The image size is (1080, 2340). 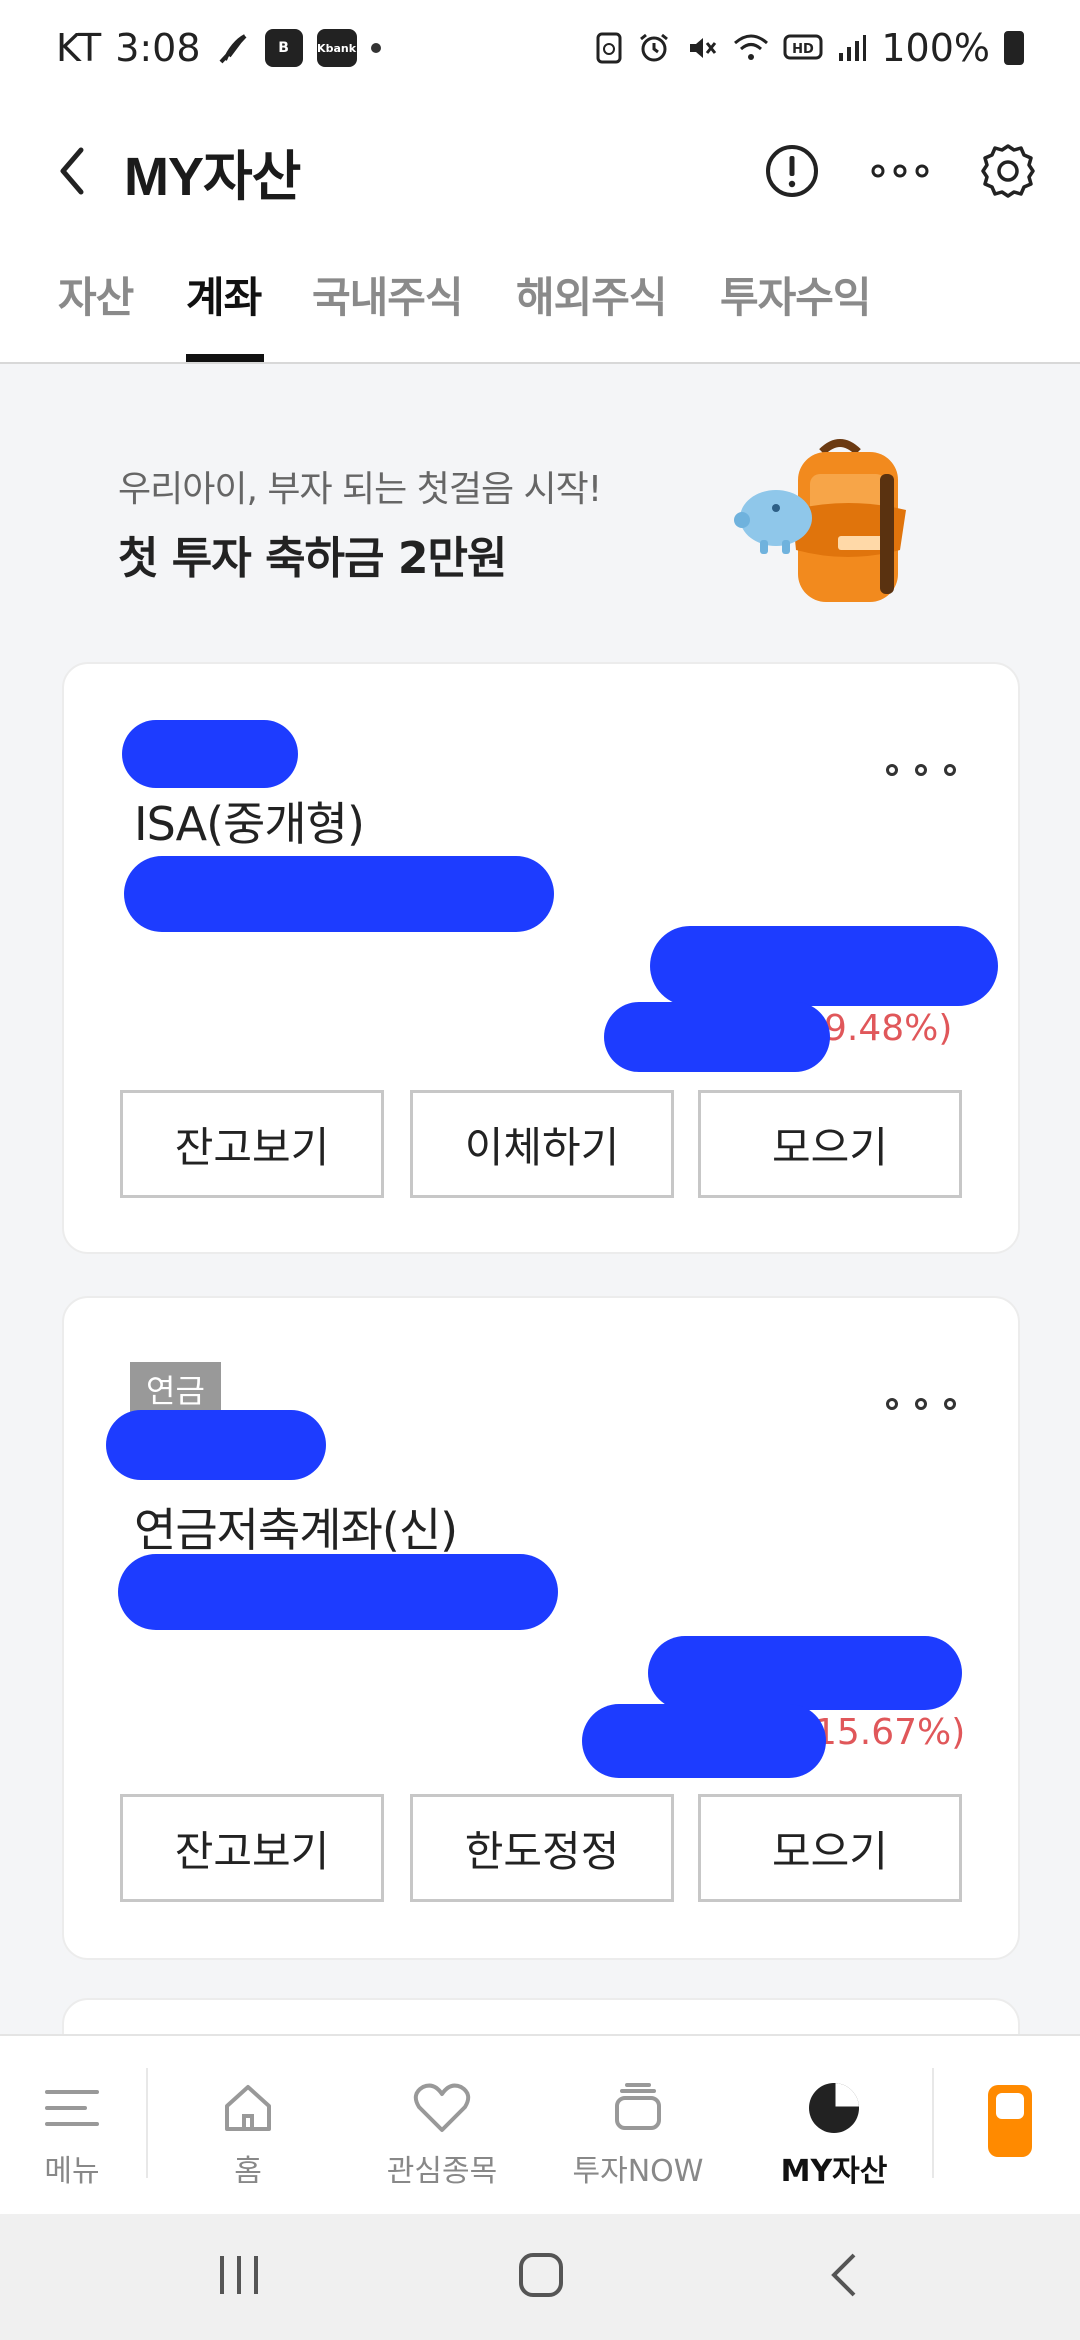 I want to click on nav-invest-now: 투자NOW, so click(x=638, y=2133).